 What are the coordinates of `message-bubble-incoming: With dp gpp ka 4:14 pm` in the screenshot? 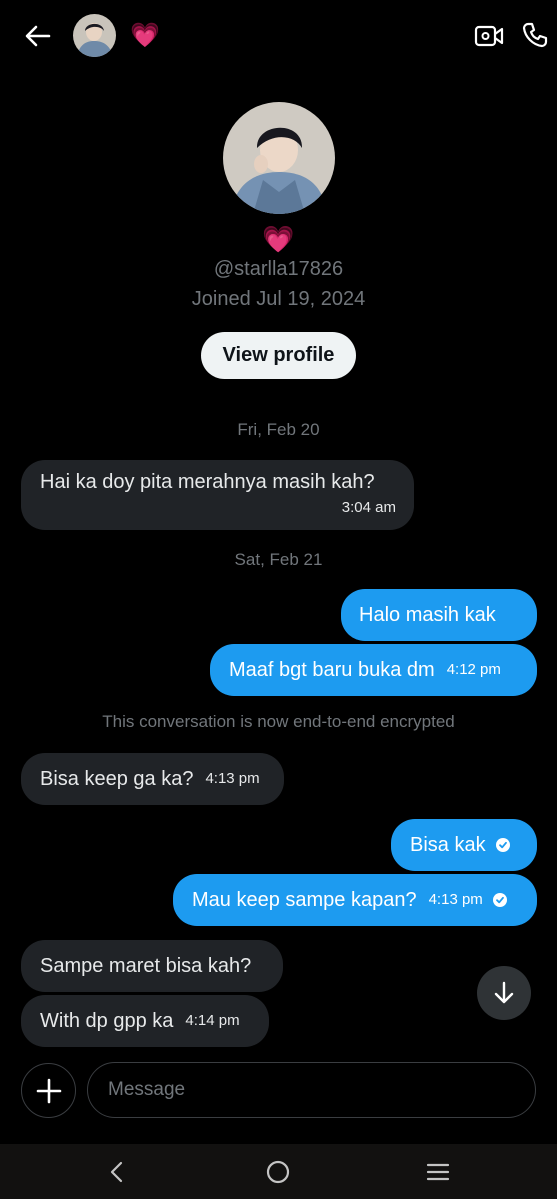 It's located at (145, 1021).